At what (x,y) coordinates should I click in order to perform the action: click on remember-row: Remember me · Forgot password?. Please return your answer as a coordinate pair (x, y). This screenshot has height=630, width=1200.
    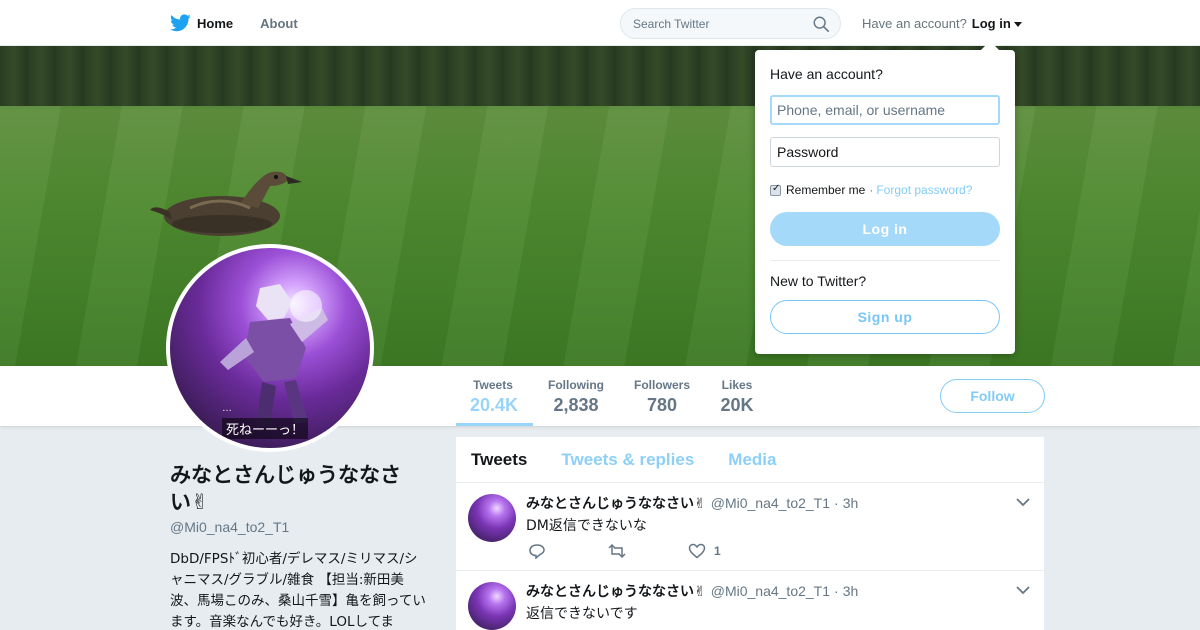
    Looking at the image, I should click on (871, 190).